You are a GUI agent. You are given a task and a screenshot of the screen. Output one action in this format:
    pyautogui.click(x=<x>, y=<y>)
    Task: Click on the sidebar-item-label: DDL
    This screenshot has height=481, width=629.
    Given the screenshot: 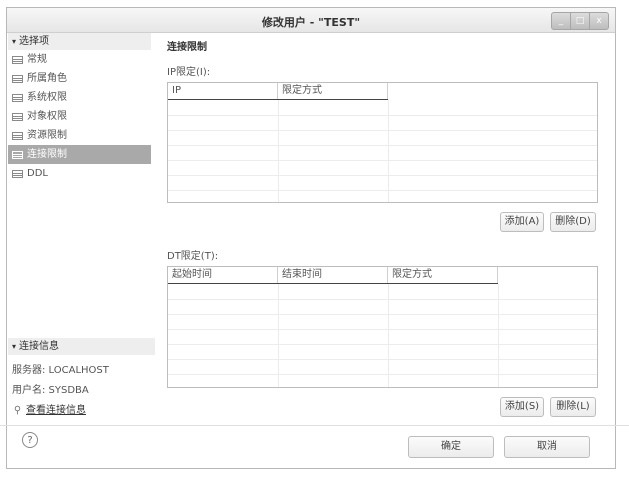 What is the action you would take?
    pyautogui.click(x=37, y=173)
    